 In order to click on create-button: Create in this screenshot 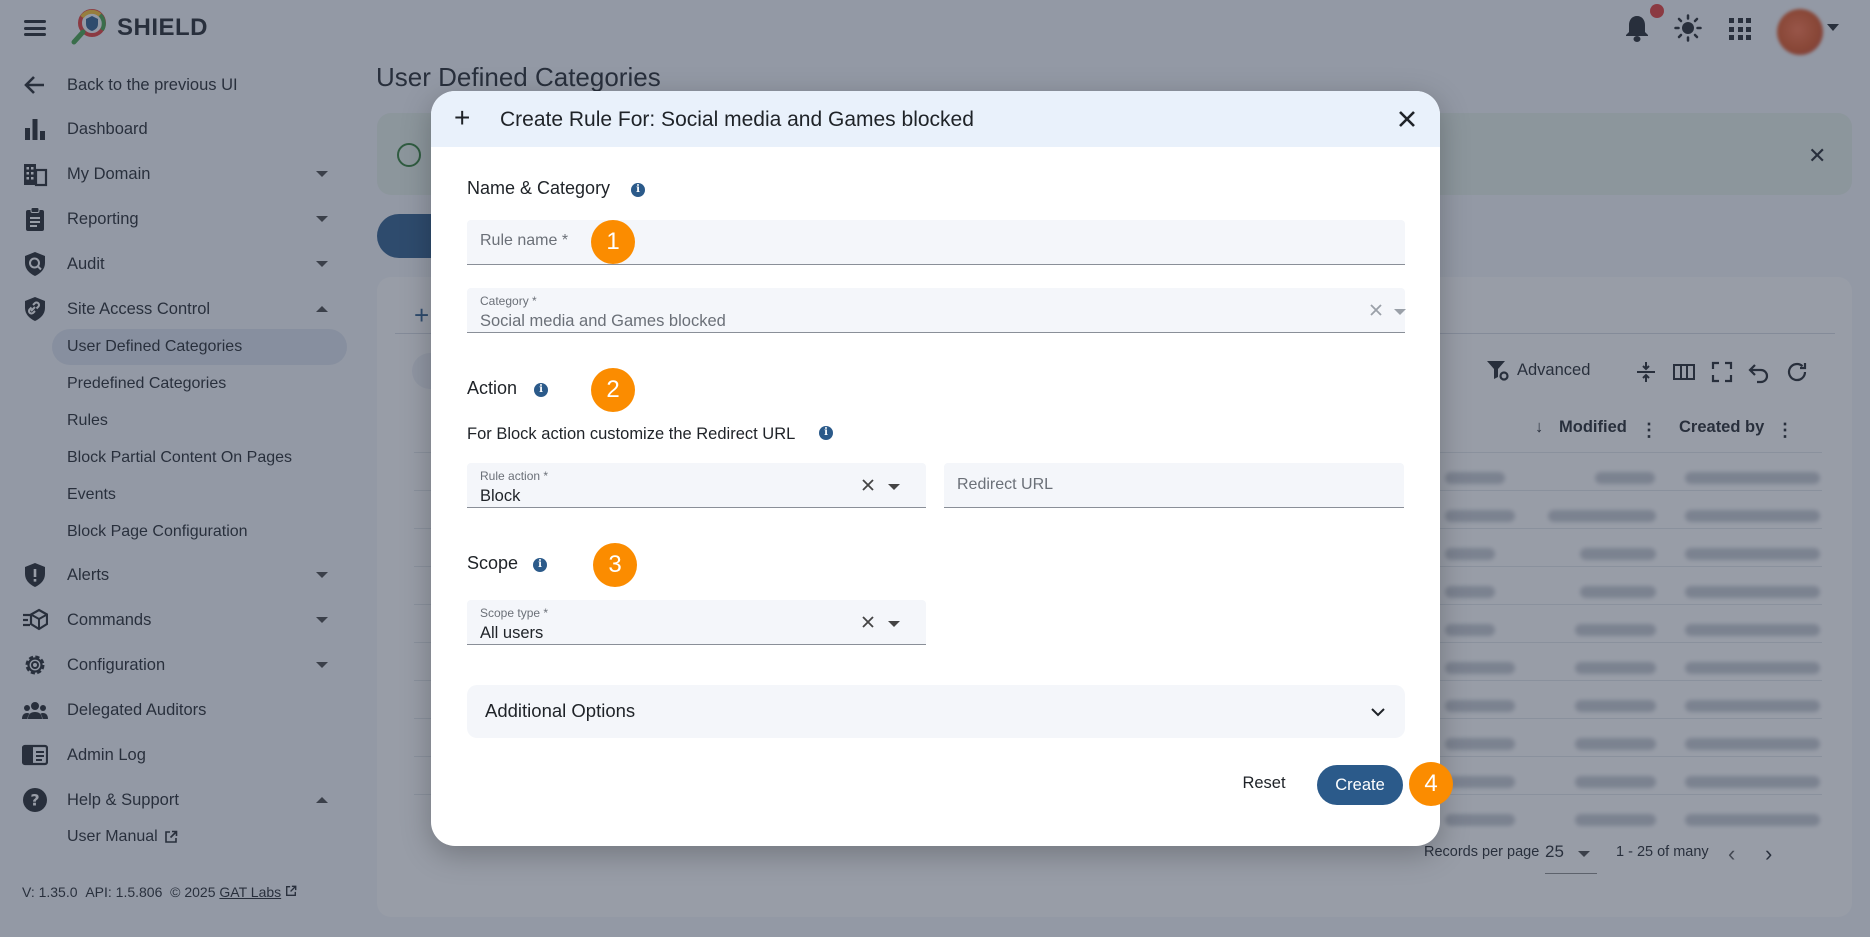, I will do `click(1360, 785)`.